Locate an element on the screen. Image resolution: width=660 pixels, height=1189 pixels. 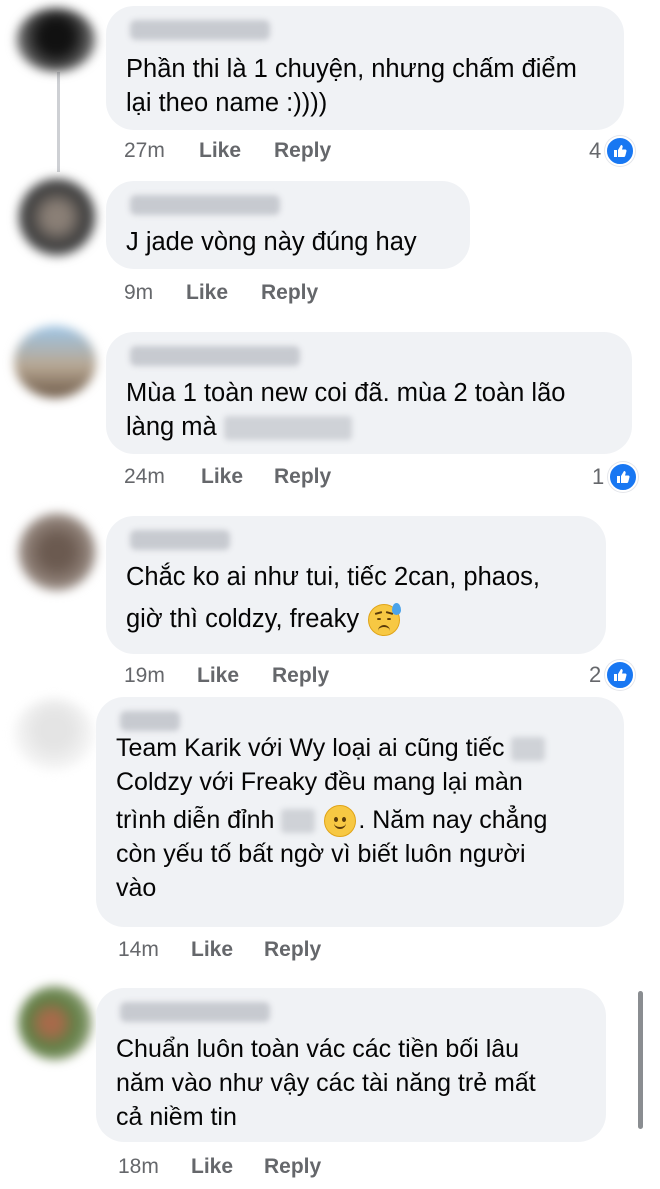
reaction-count: 2 is located at coordinates (595, 674).